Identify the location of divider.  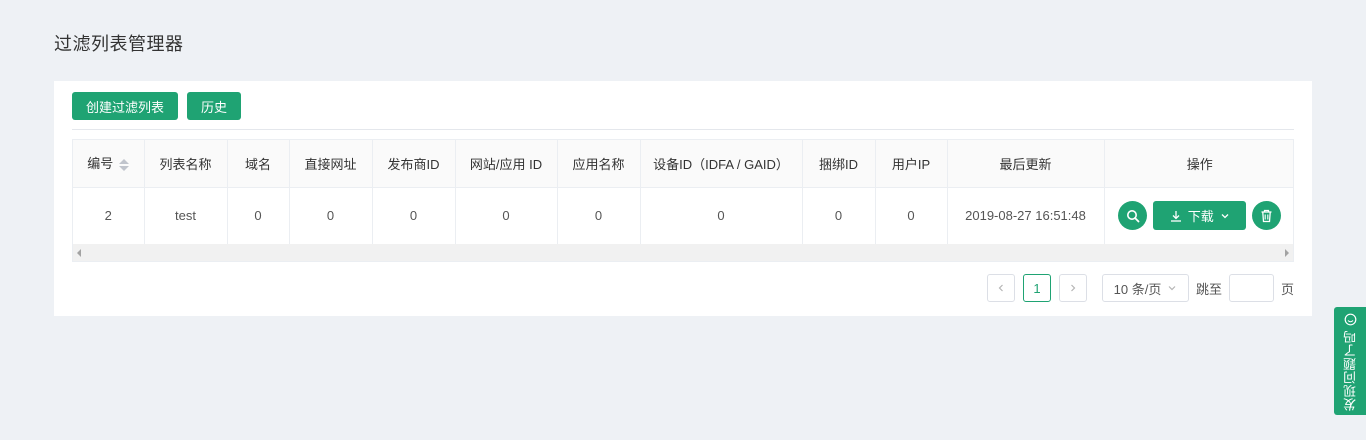
(683, 129).